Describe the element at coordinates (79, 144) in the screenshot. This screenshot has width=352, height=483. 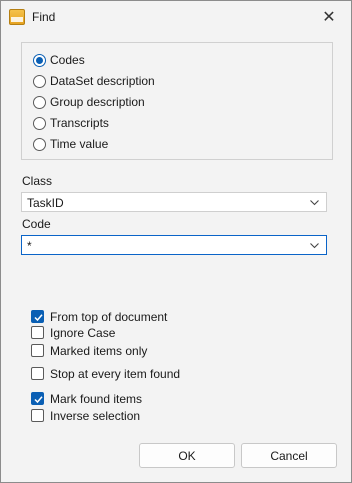
I see `radio-label: Time value` at that location.